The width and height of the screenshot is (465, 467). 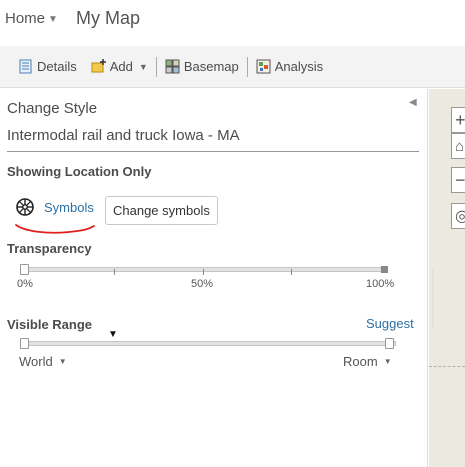 What do you see at coordinates (69, 207) in the screenshot?
I see `symbols-link: Symbols` at bounding box center [69, 207].